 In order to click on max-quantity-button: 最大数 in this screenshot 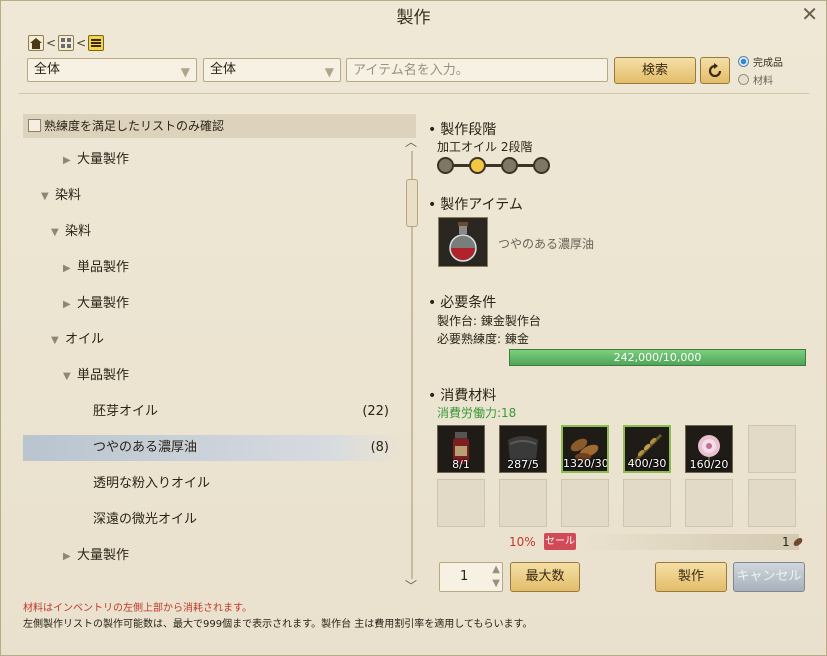, I will do `click(545, 577)`.